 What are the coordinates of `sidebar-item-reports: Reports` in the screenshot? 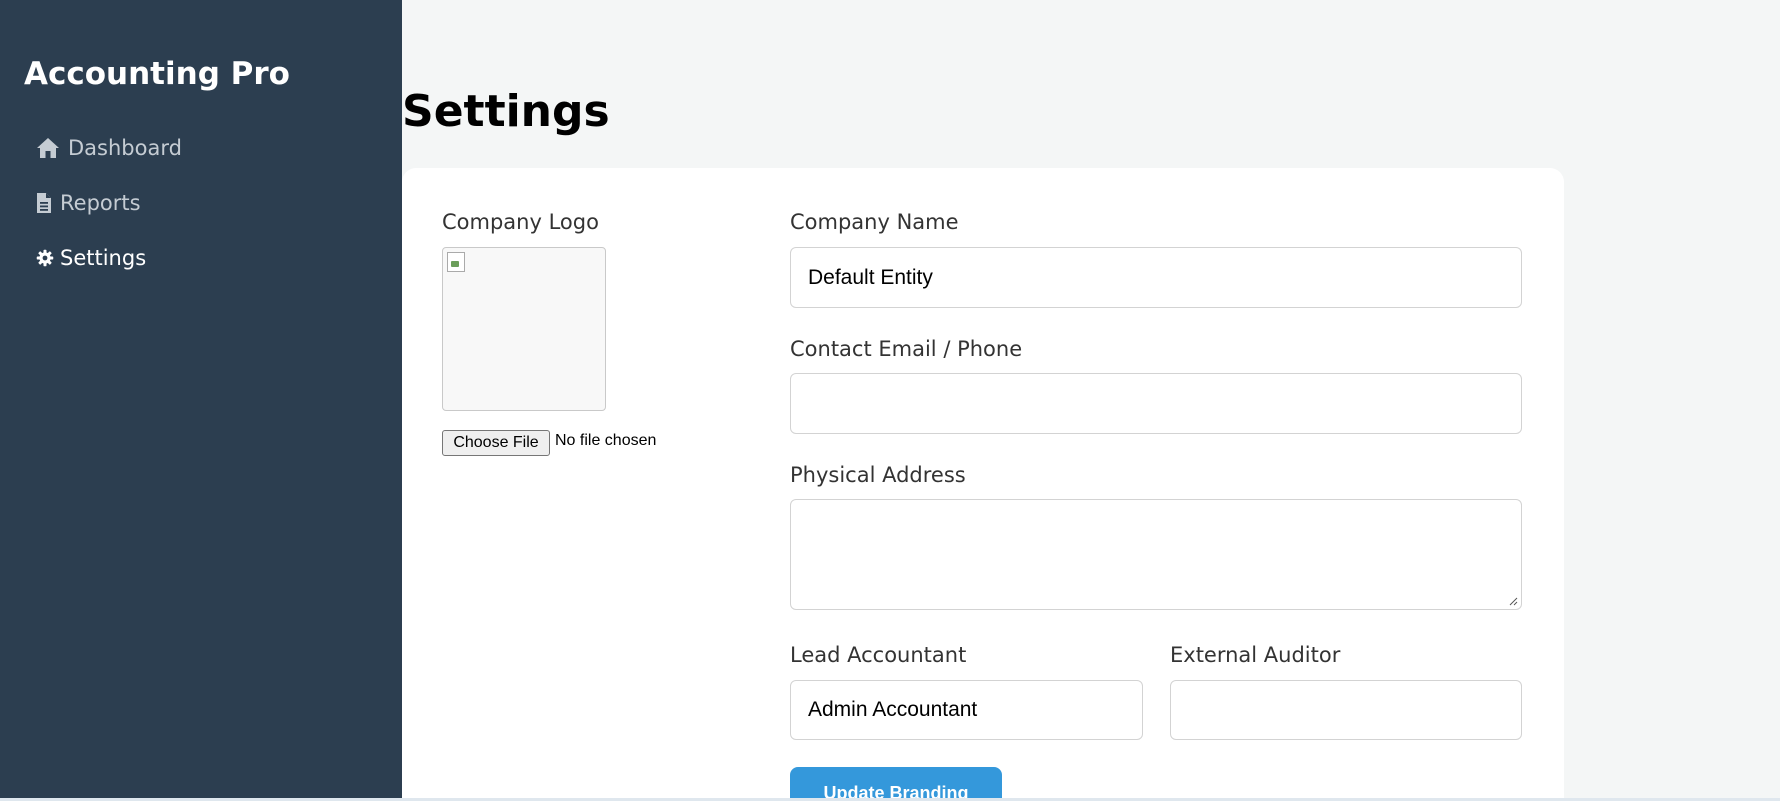 It's located at (88, 203).